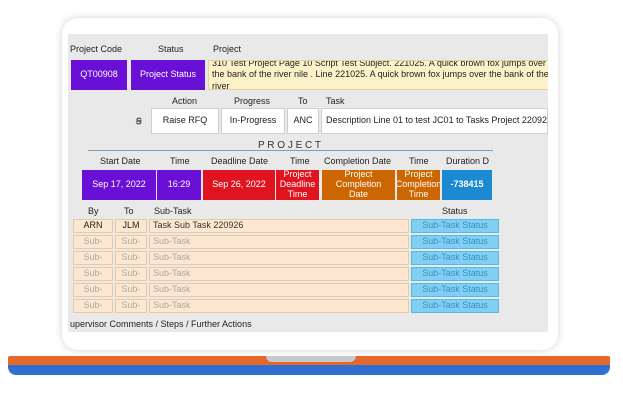 The width and height of the screenshot is (623, 412). I want to click on duration-field: -738415, so click(467, 185).